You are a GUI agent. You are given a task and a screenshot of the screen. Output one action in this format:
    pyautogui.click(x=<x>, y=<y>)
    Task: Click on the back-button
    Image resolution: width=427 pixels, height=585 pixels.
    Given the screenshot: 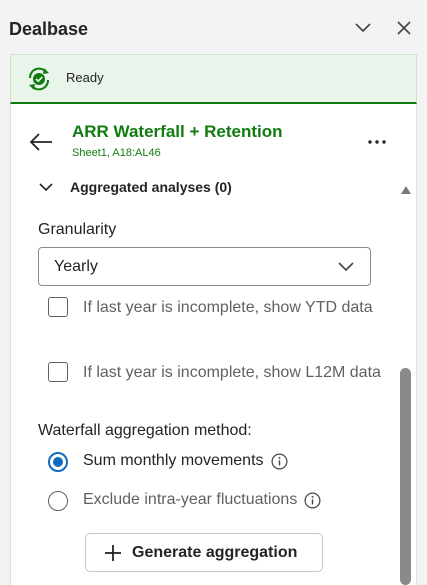 What is the action you would take?
    pyautogui.click(x=41, y=142)
    